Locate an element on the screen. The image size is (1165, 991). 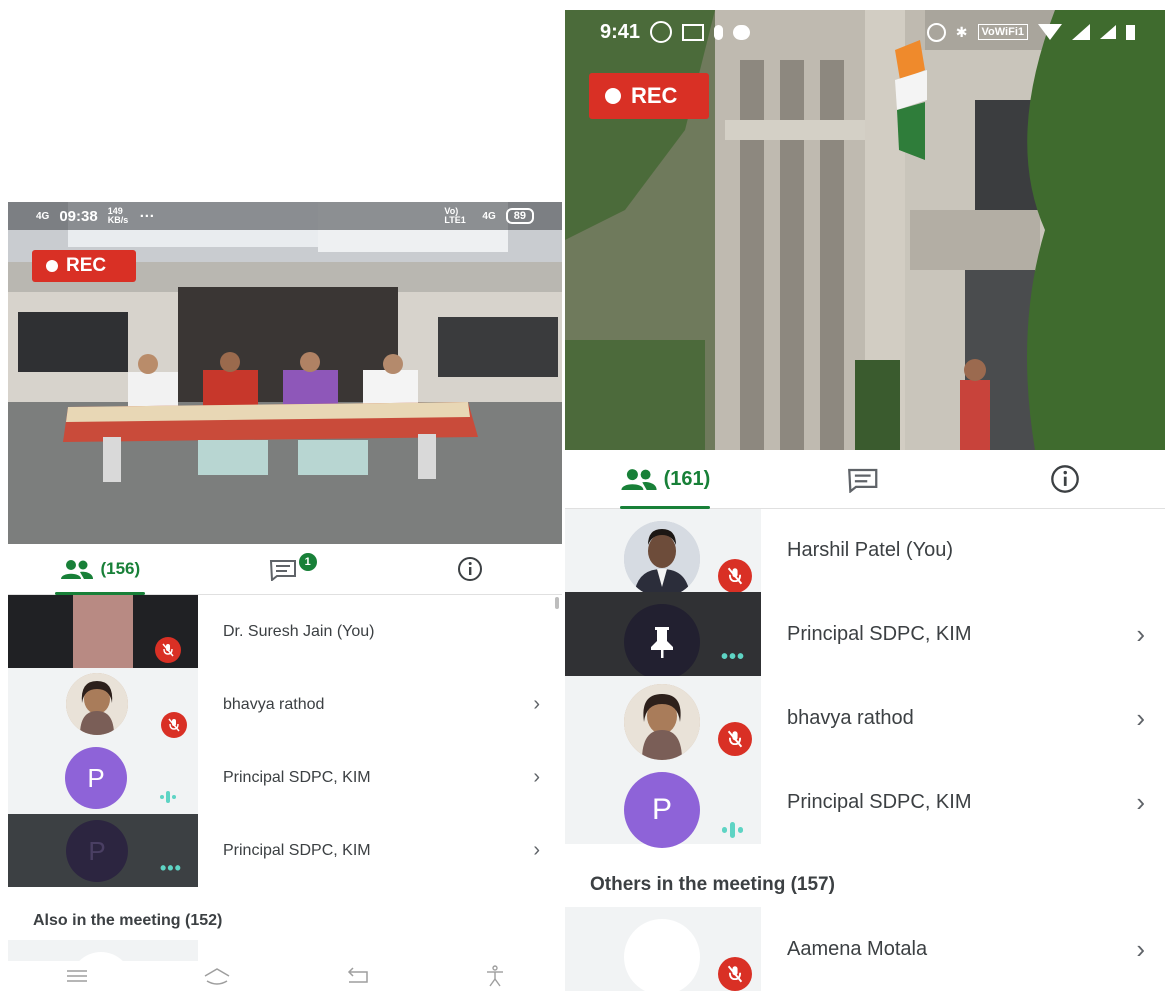
left-status-bar: 4G 09:38 149 KB/s ··· Vo) LTE1 4G 89 is located at coordinates (285, 216).